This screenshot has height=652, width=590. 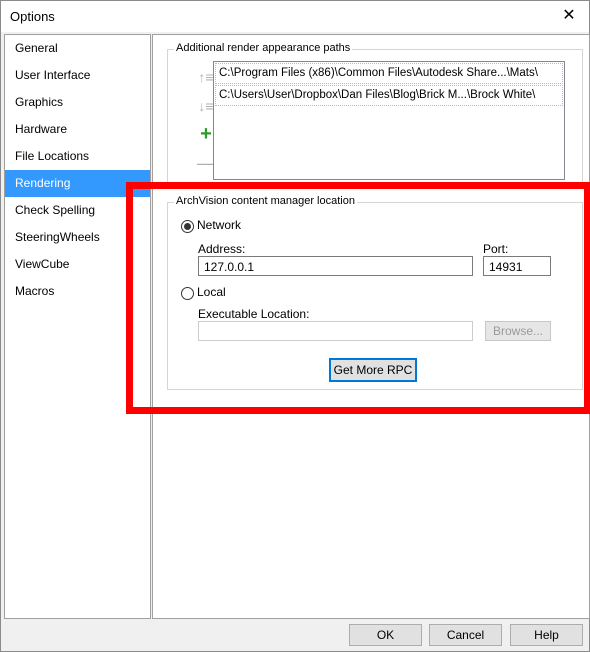 What do you see at coordinates (385, 635) in the screenshot?
I see `ok-button: OK` at bounding box center [385, 635].